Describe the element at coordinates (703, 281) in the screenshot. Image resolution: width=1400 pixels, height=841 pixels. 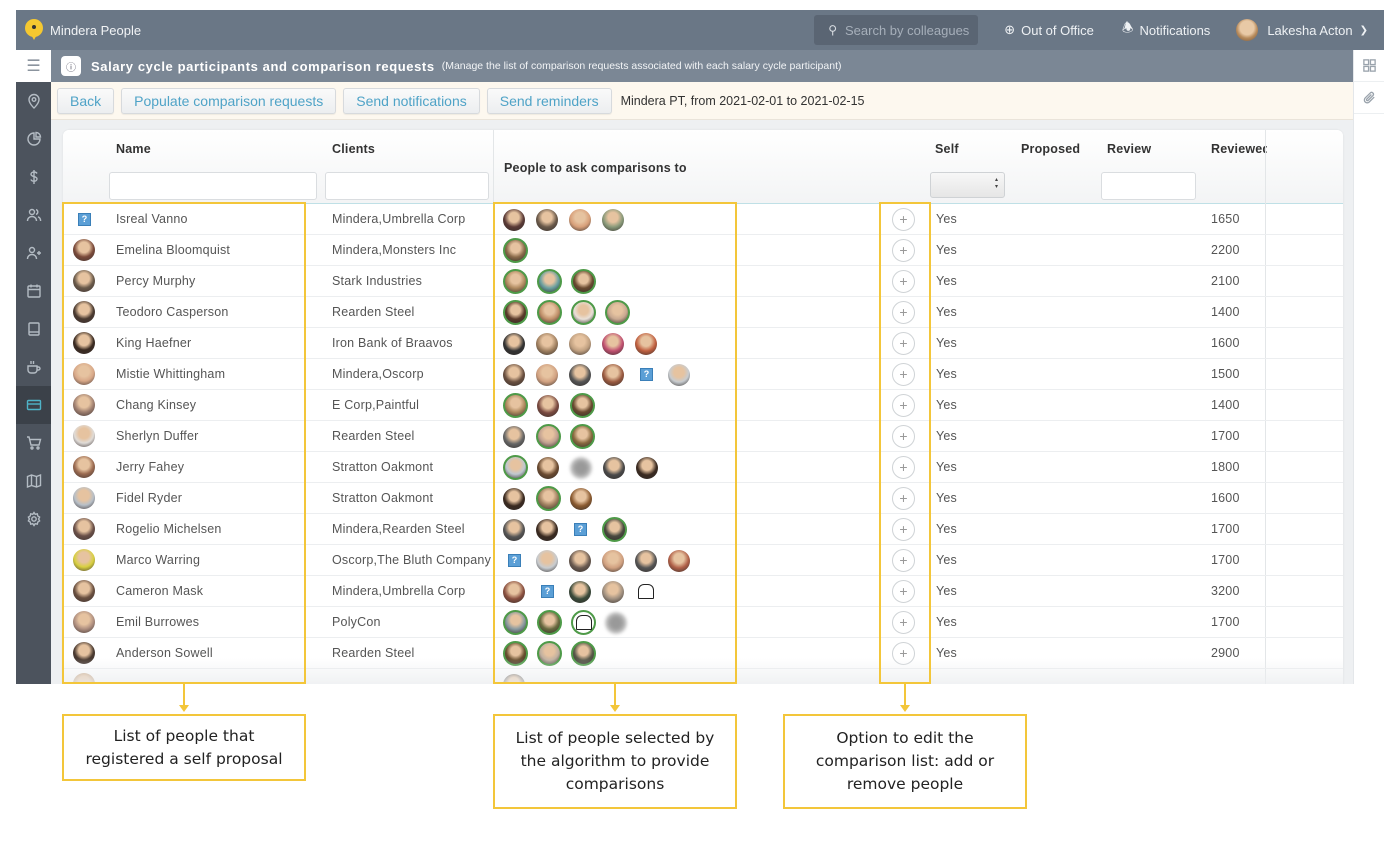
I see `table-row: Percy Murphy Stark Industries + Yes 2100` at that location.